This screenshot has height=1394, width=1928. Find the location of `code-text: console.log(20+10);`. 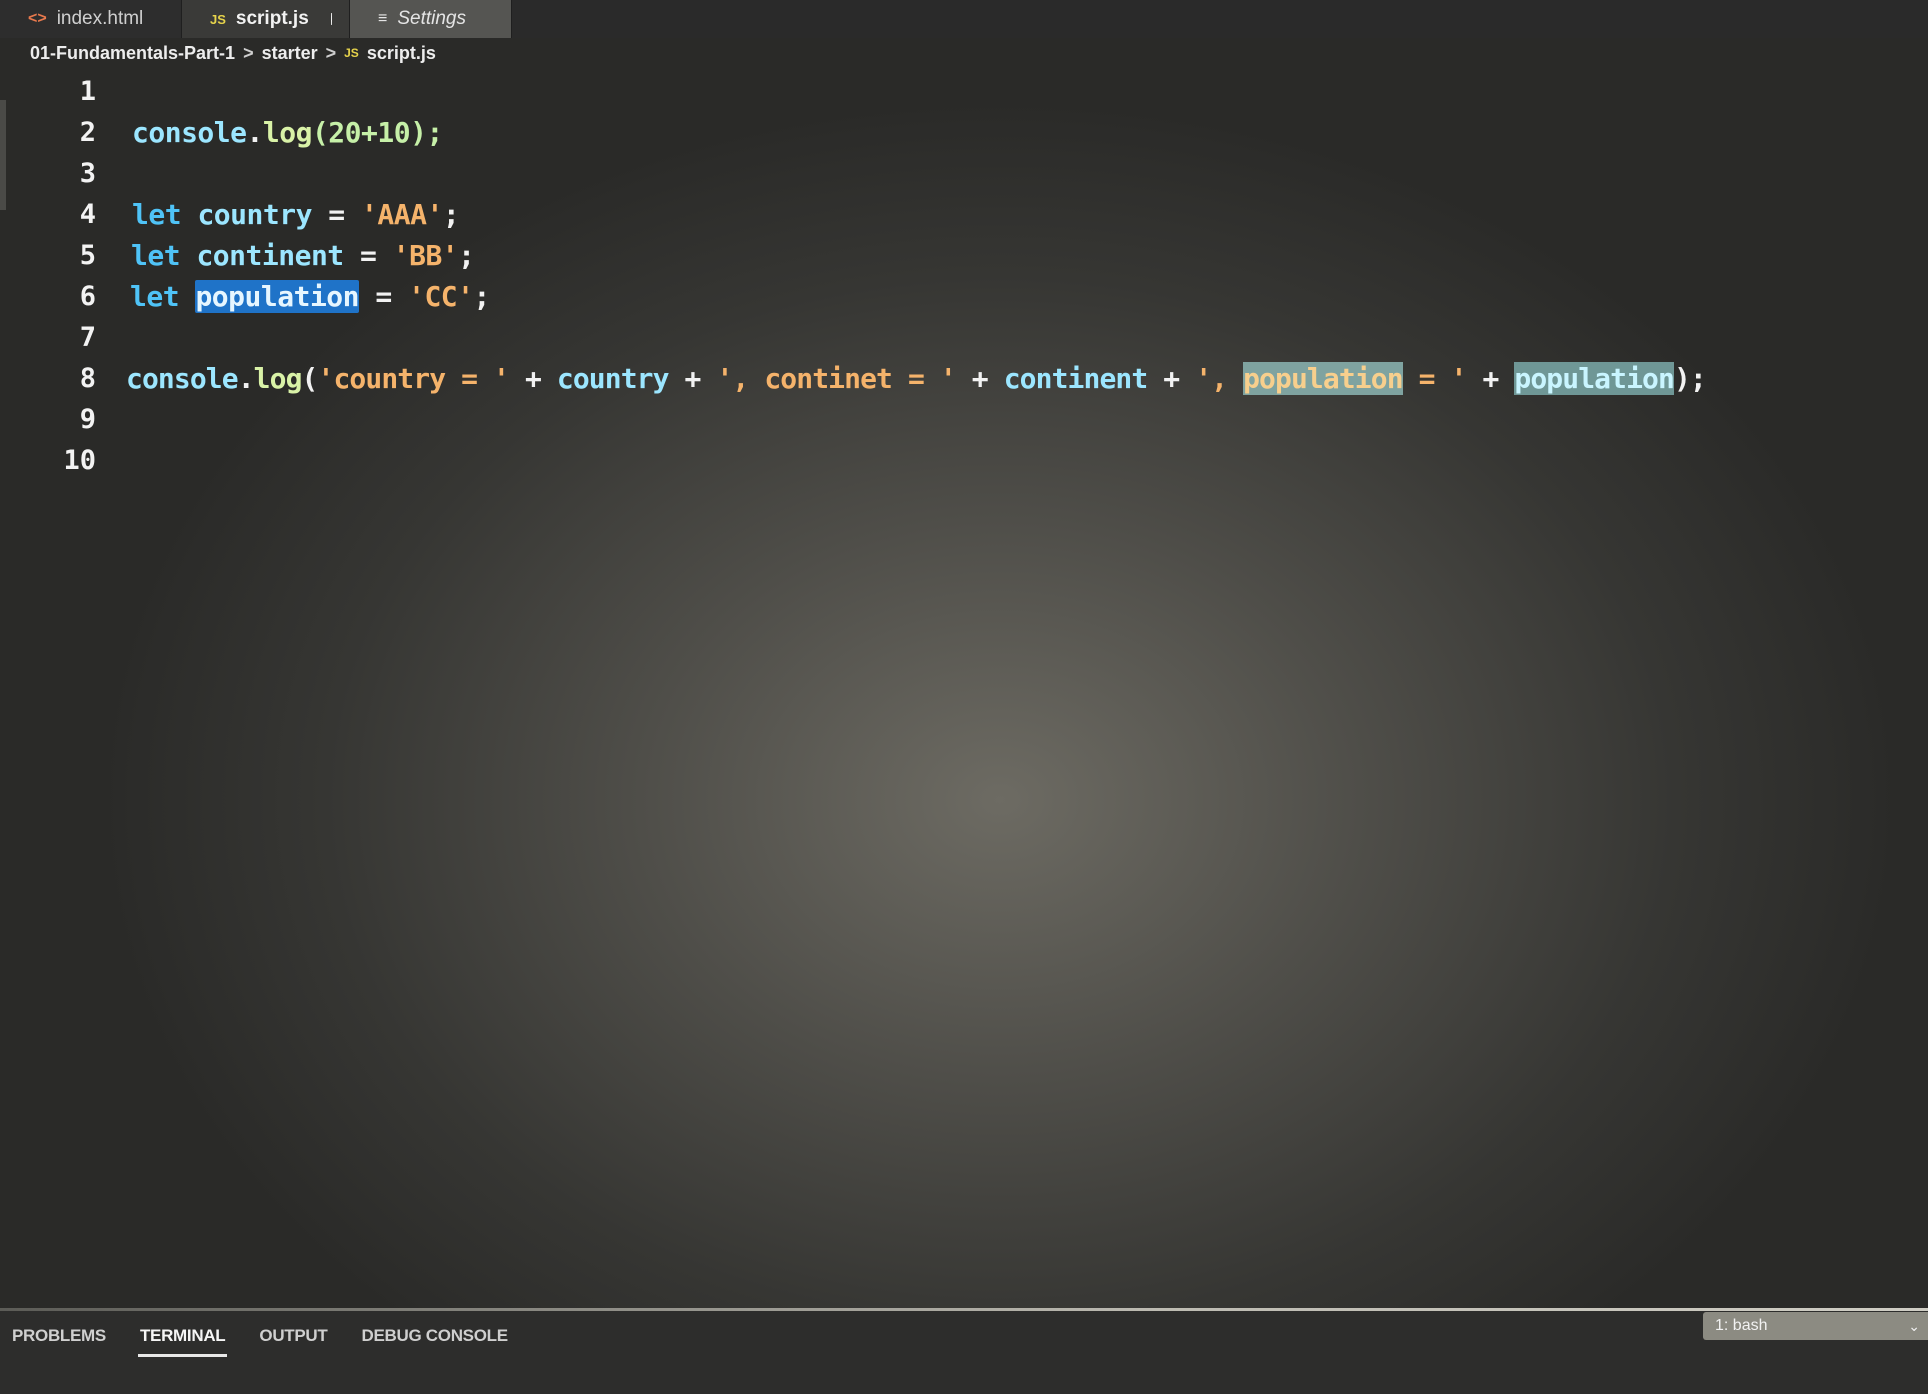

code-text: console.log(20+10); is located at coordinates (287, 132).